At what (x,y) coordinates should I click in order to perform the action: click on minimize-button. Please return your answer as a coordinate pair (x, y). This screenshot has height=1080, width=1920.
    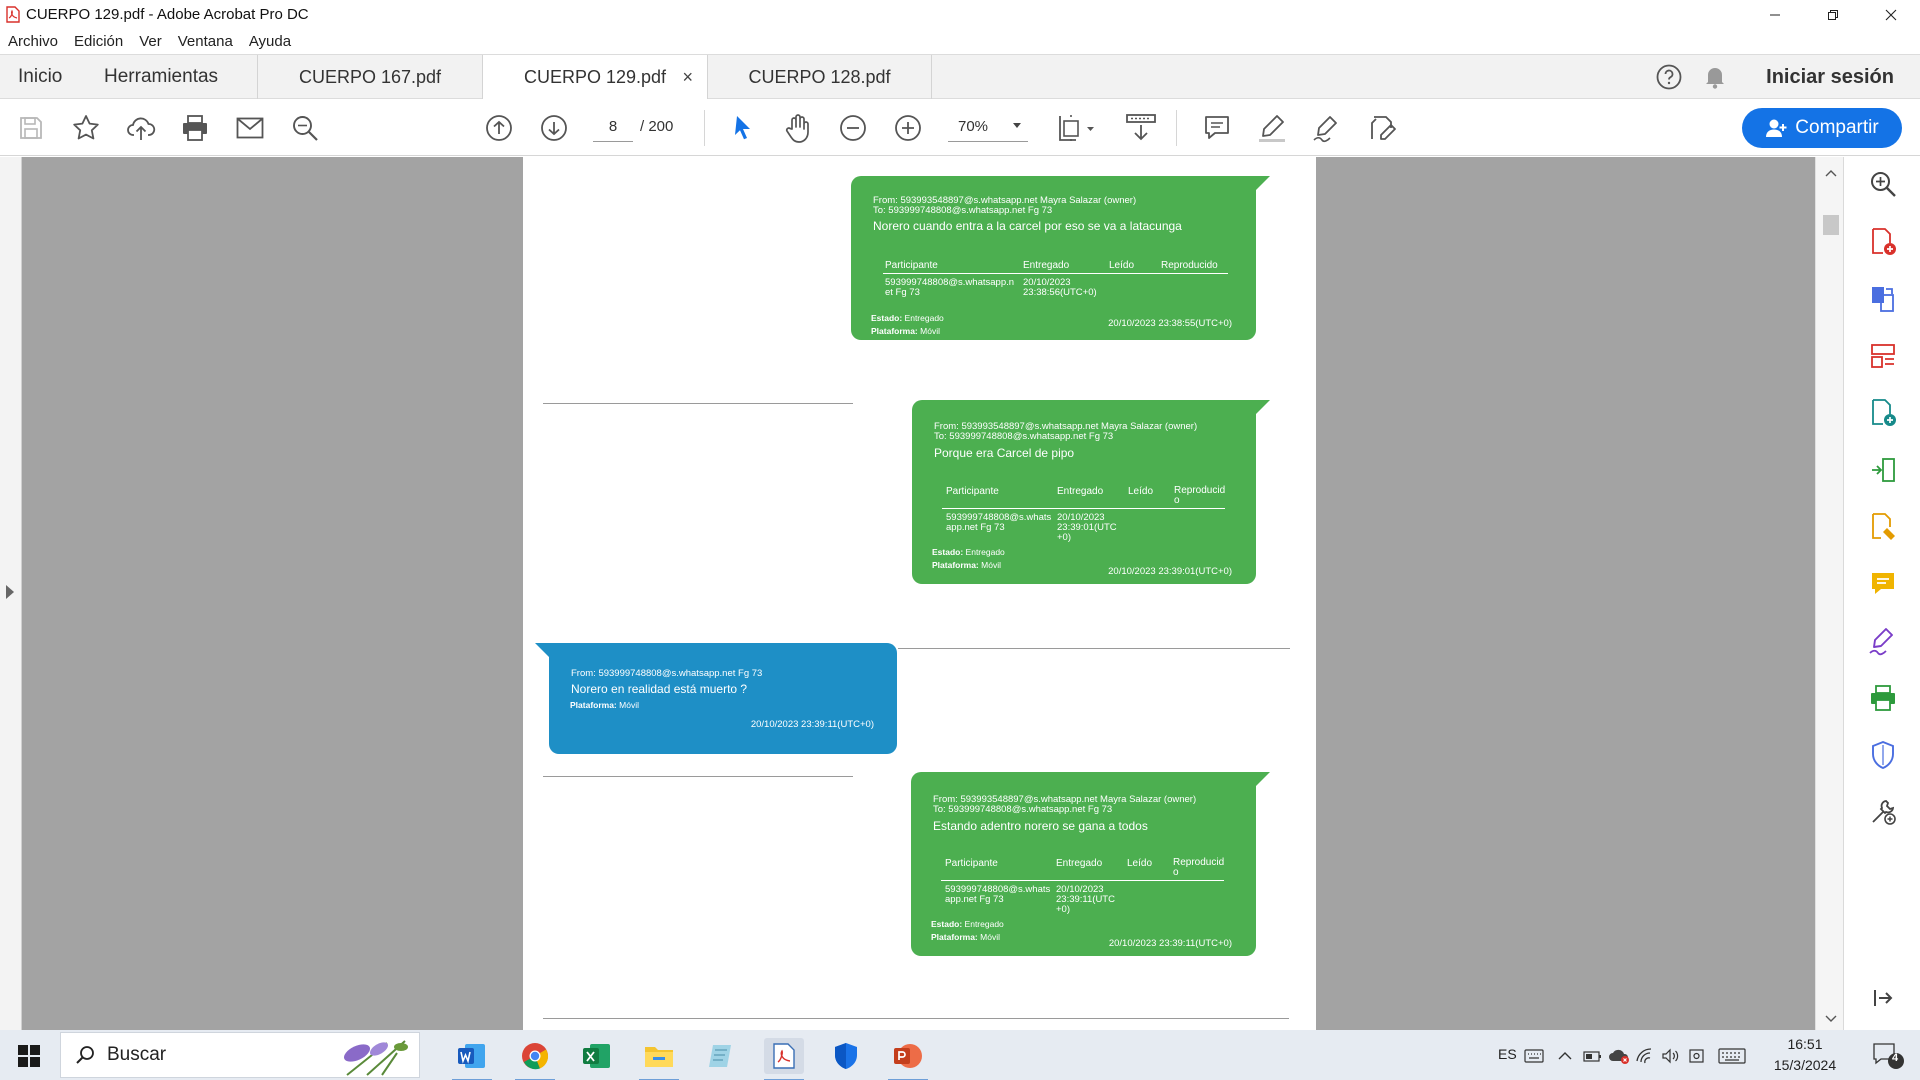
    Looking at the image, I should click on (1775, 14).